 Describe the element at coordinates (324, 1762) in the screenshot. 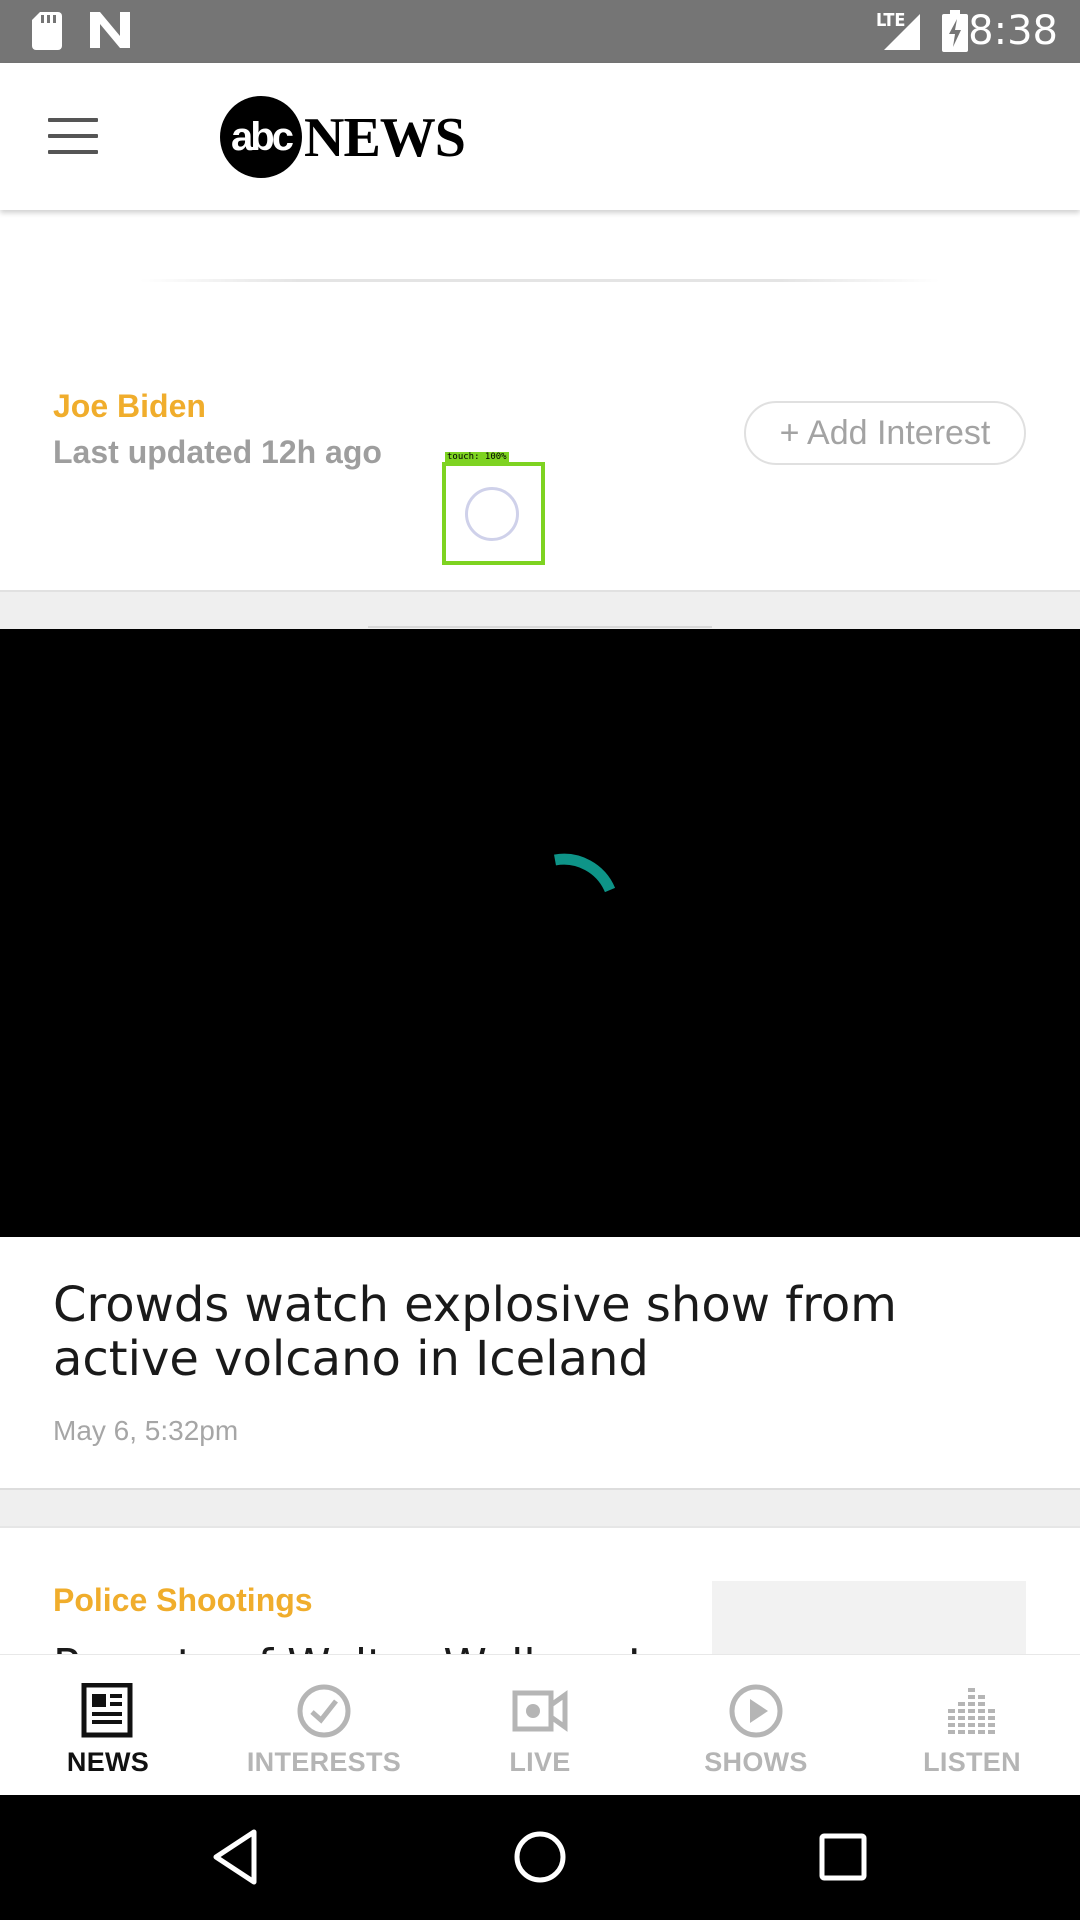

I see `nav-label-interests: INTERESTS` at that location.